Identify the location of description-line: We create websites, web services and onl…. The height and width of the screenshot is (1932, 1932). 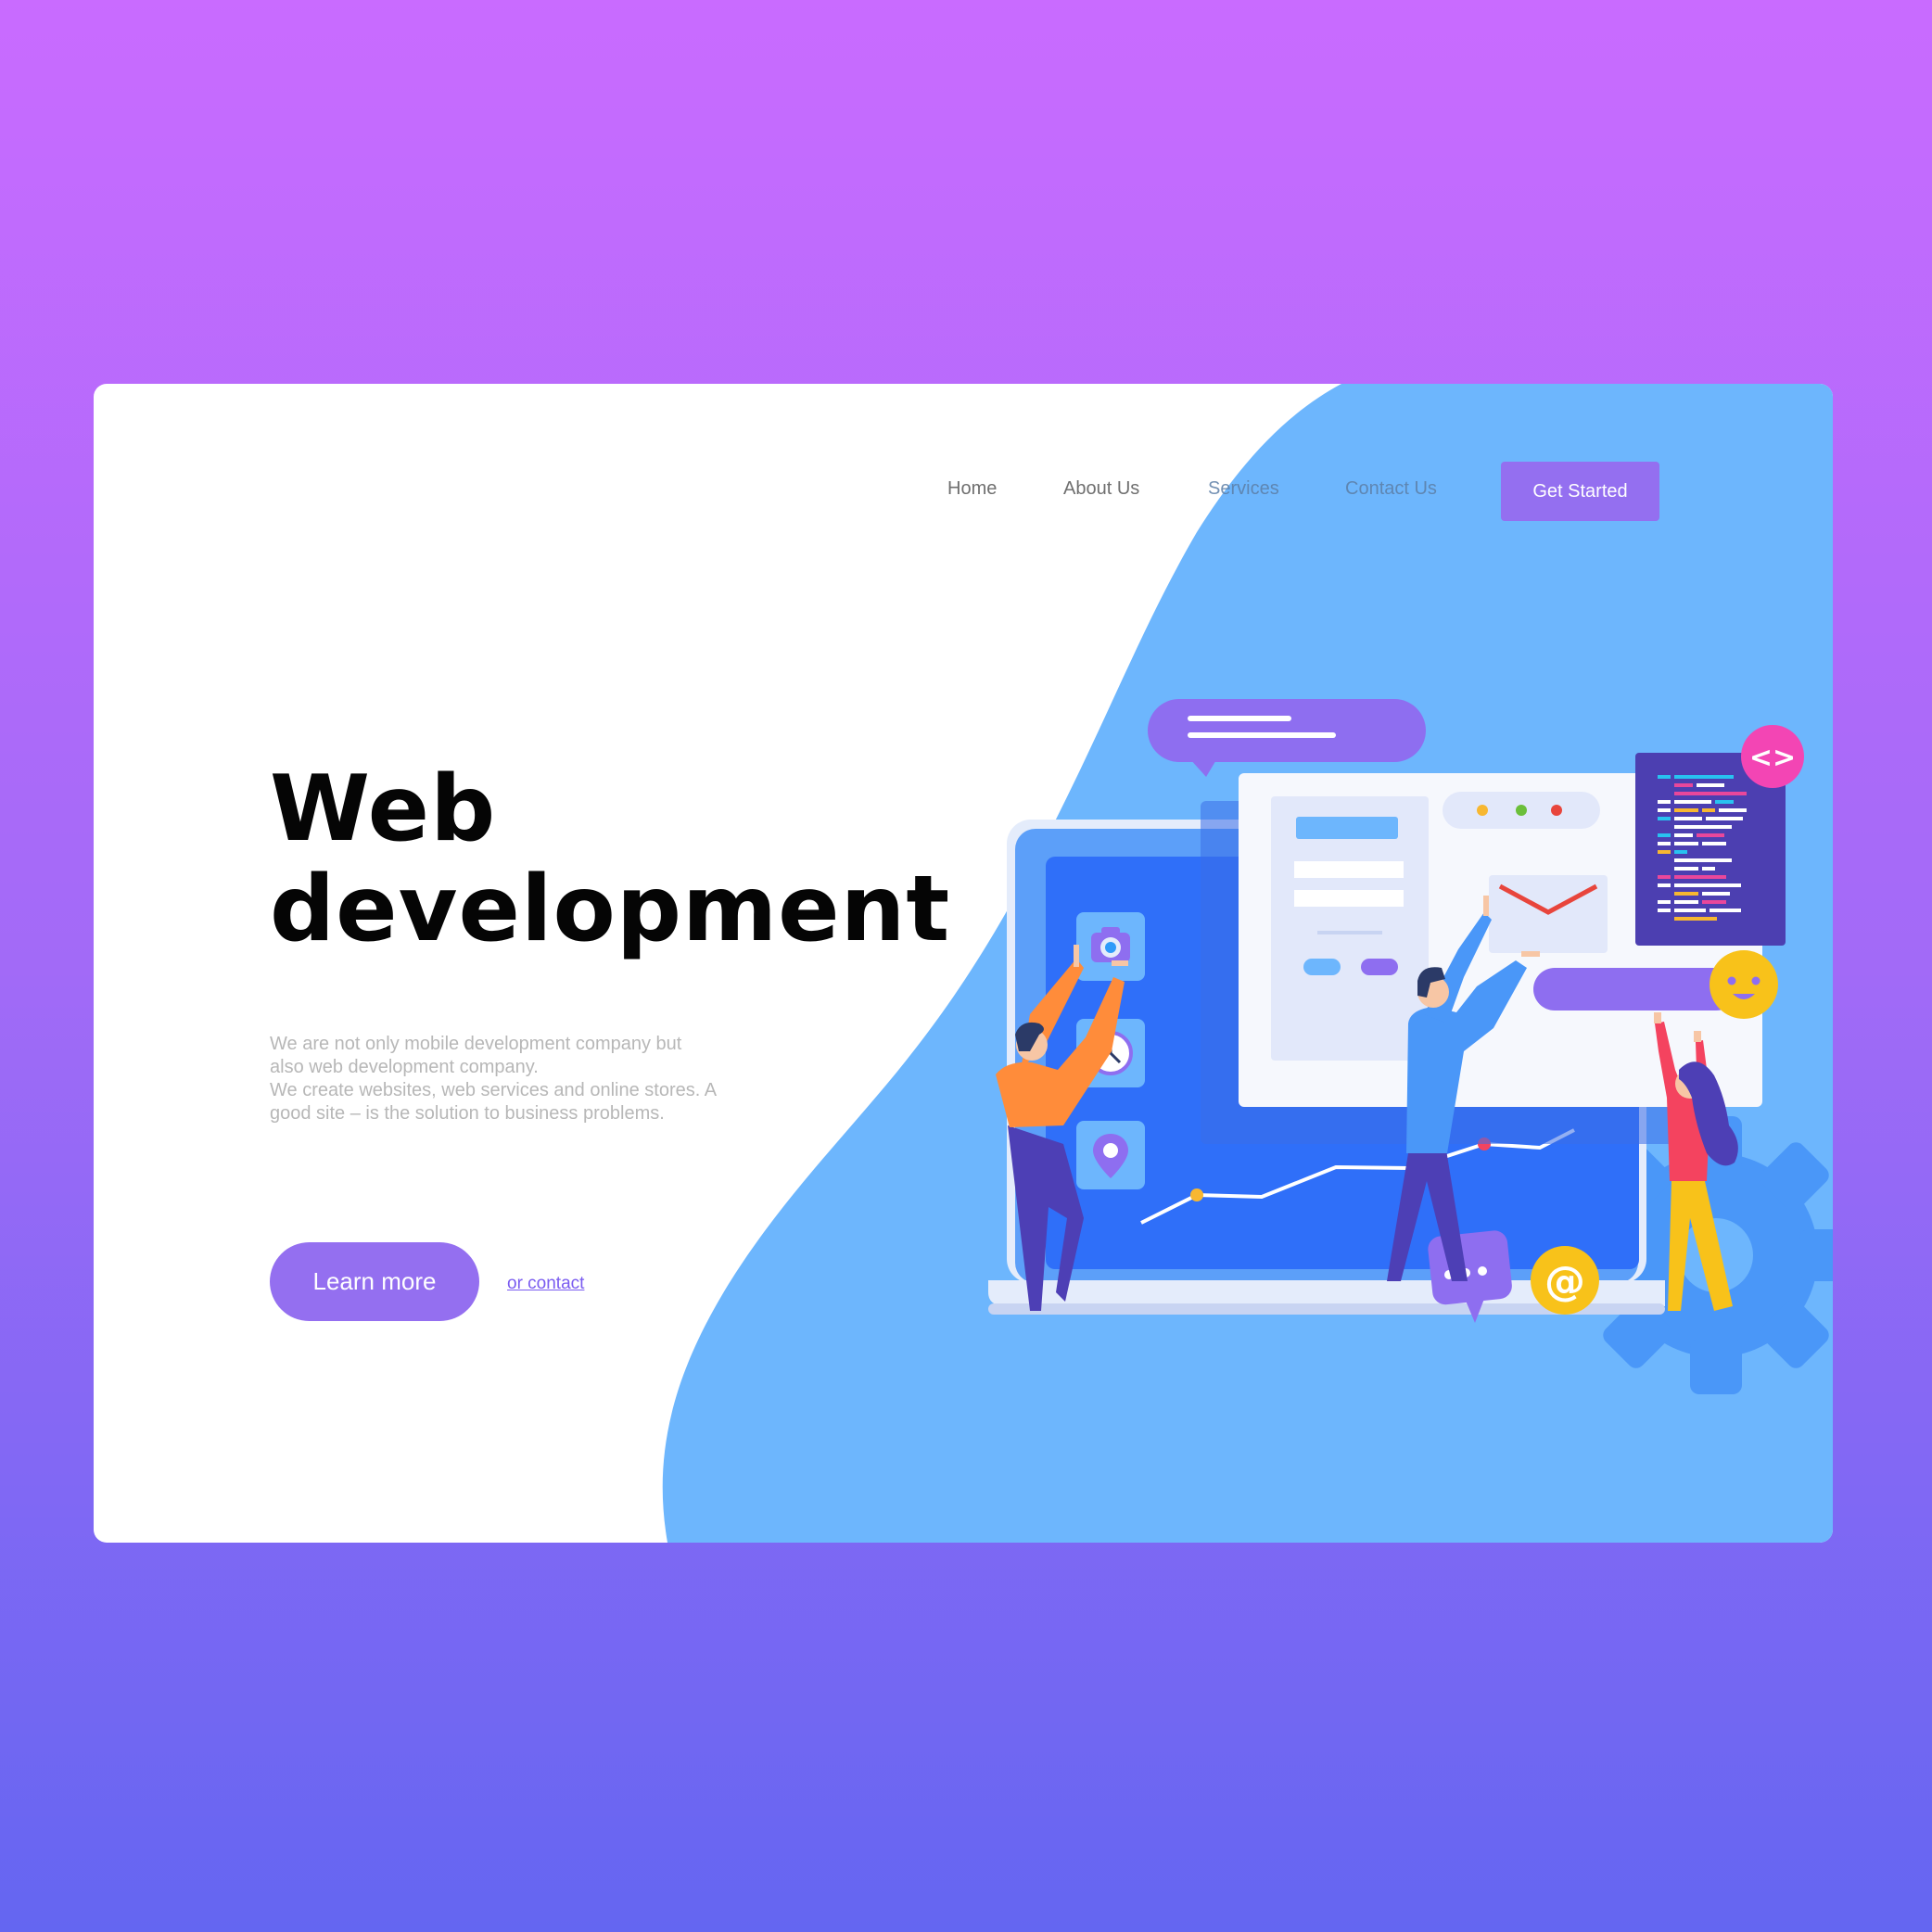
(494, 1090).